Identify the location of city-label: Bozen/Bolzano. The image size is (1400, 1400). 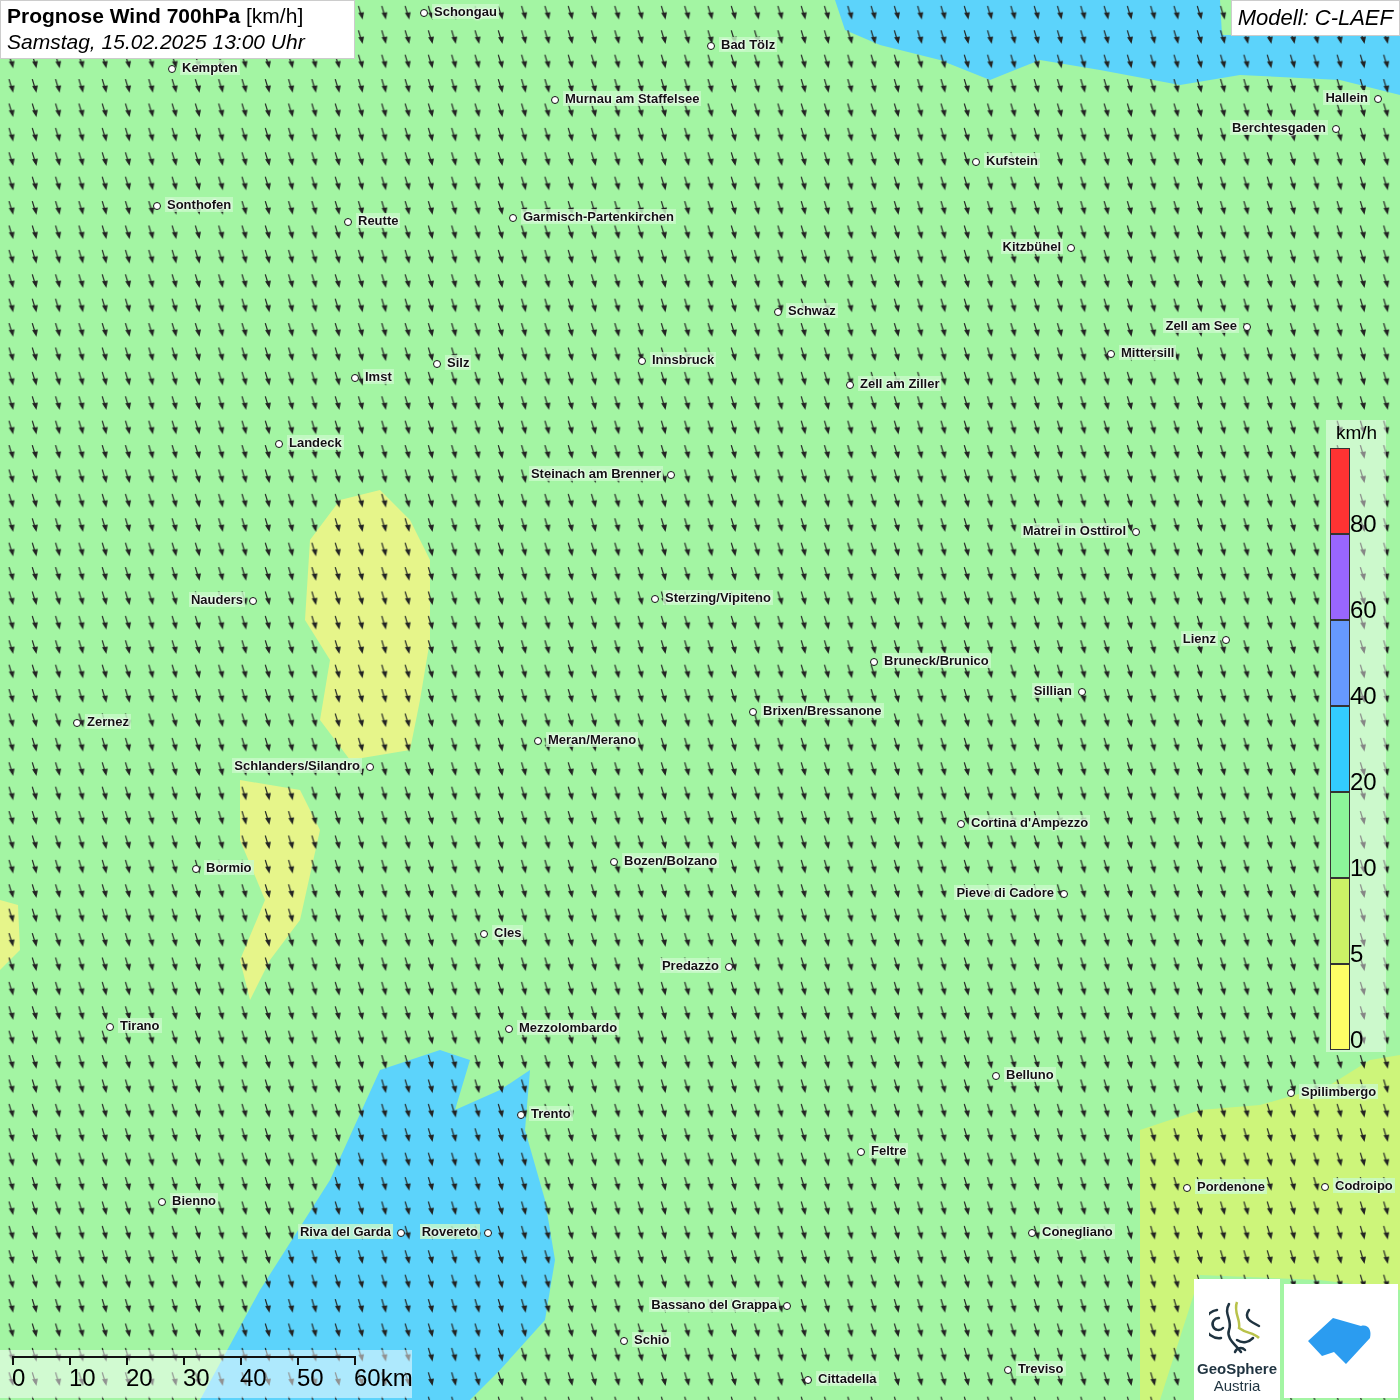
(671, 860).